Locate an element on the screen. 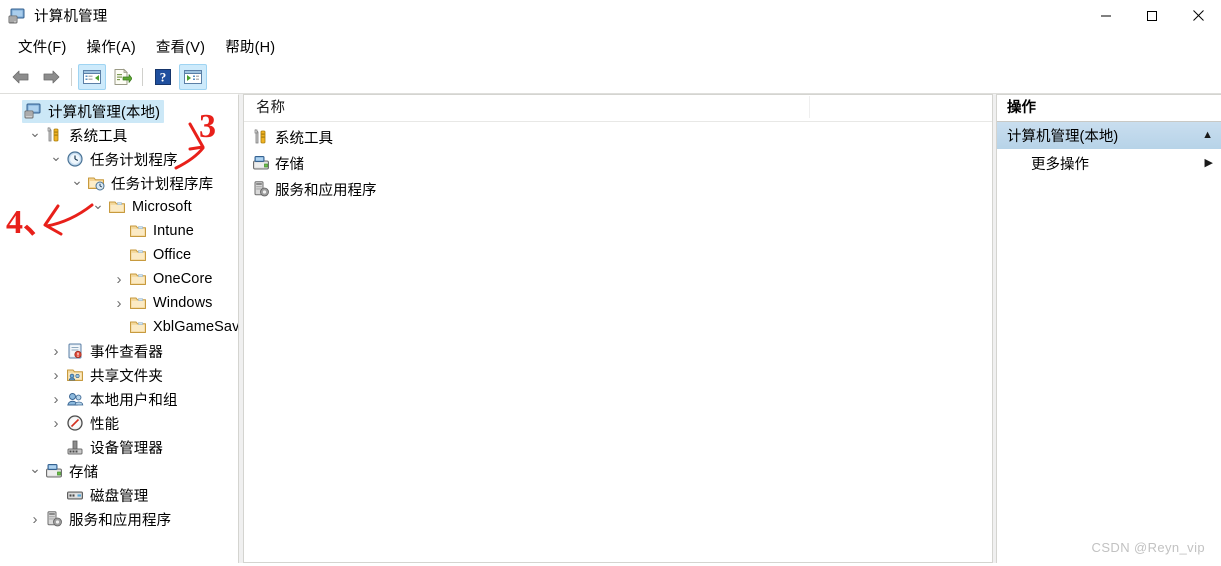 This screenshot has width=1221, height=566. action-group-computer-management: 计算机管理(本地) is located at coordinates (1109, 135).